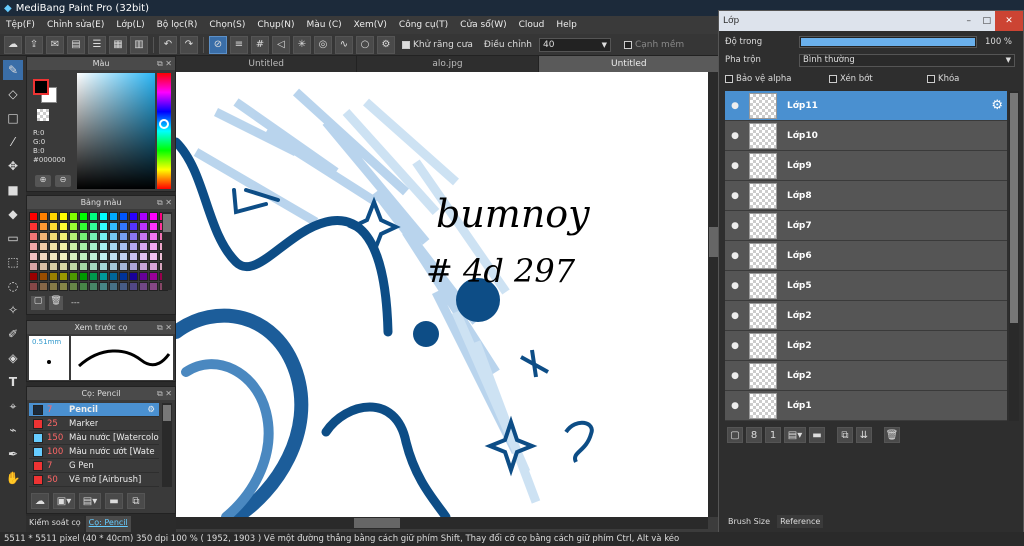  Describe the element at coordinates (892, 435) in the screenshot. I see `delete-layer-icon: 🗑` at that location.